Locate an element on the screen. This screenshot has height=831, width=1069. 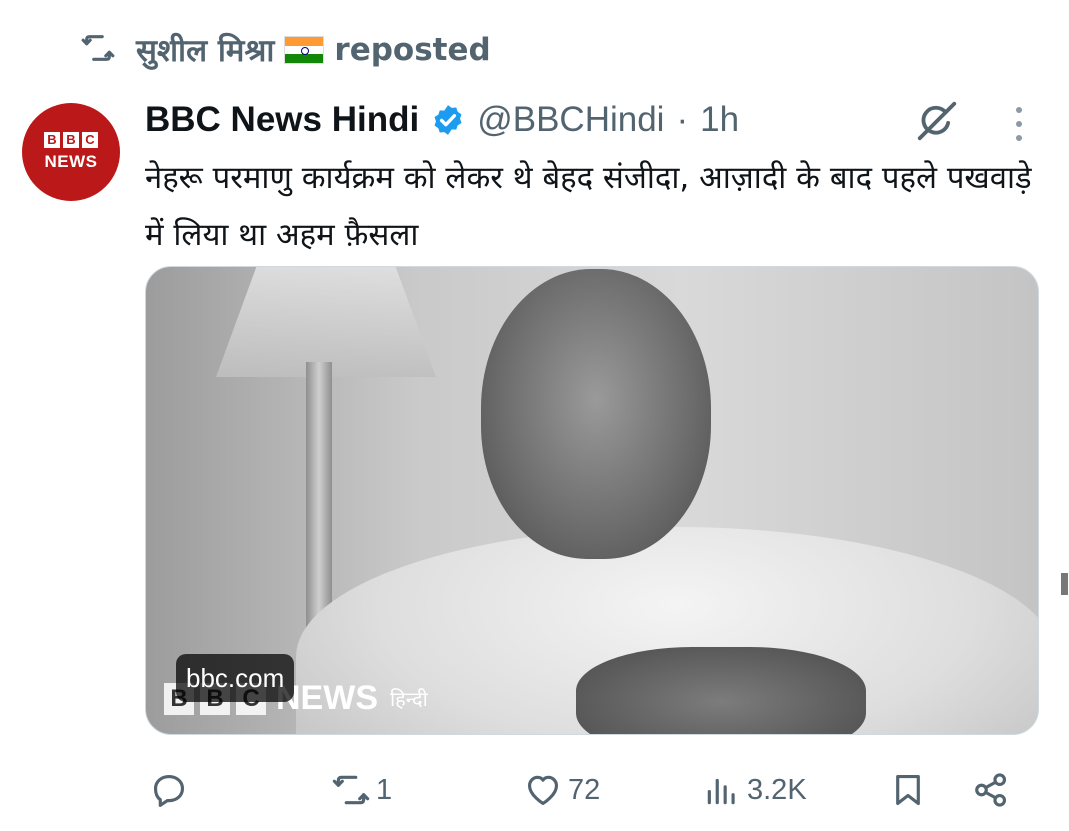
author-name: BBC News Hindi is located at coordinates (282, 120).